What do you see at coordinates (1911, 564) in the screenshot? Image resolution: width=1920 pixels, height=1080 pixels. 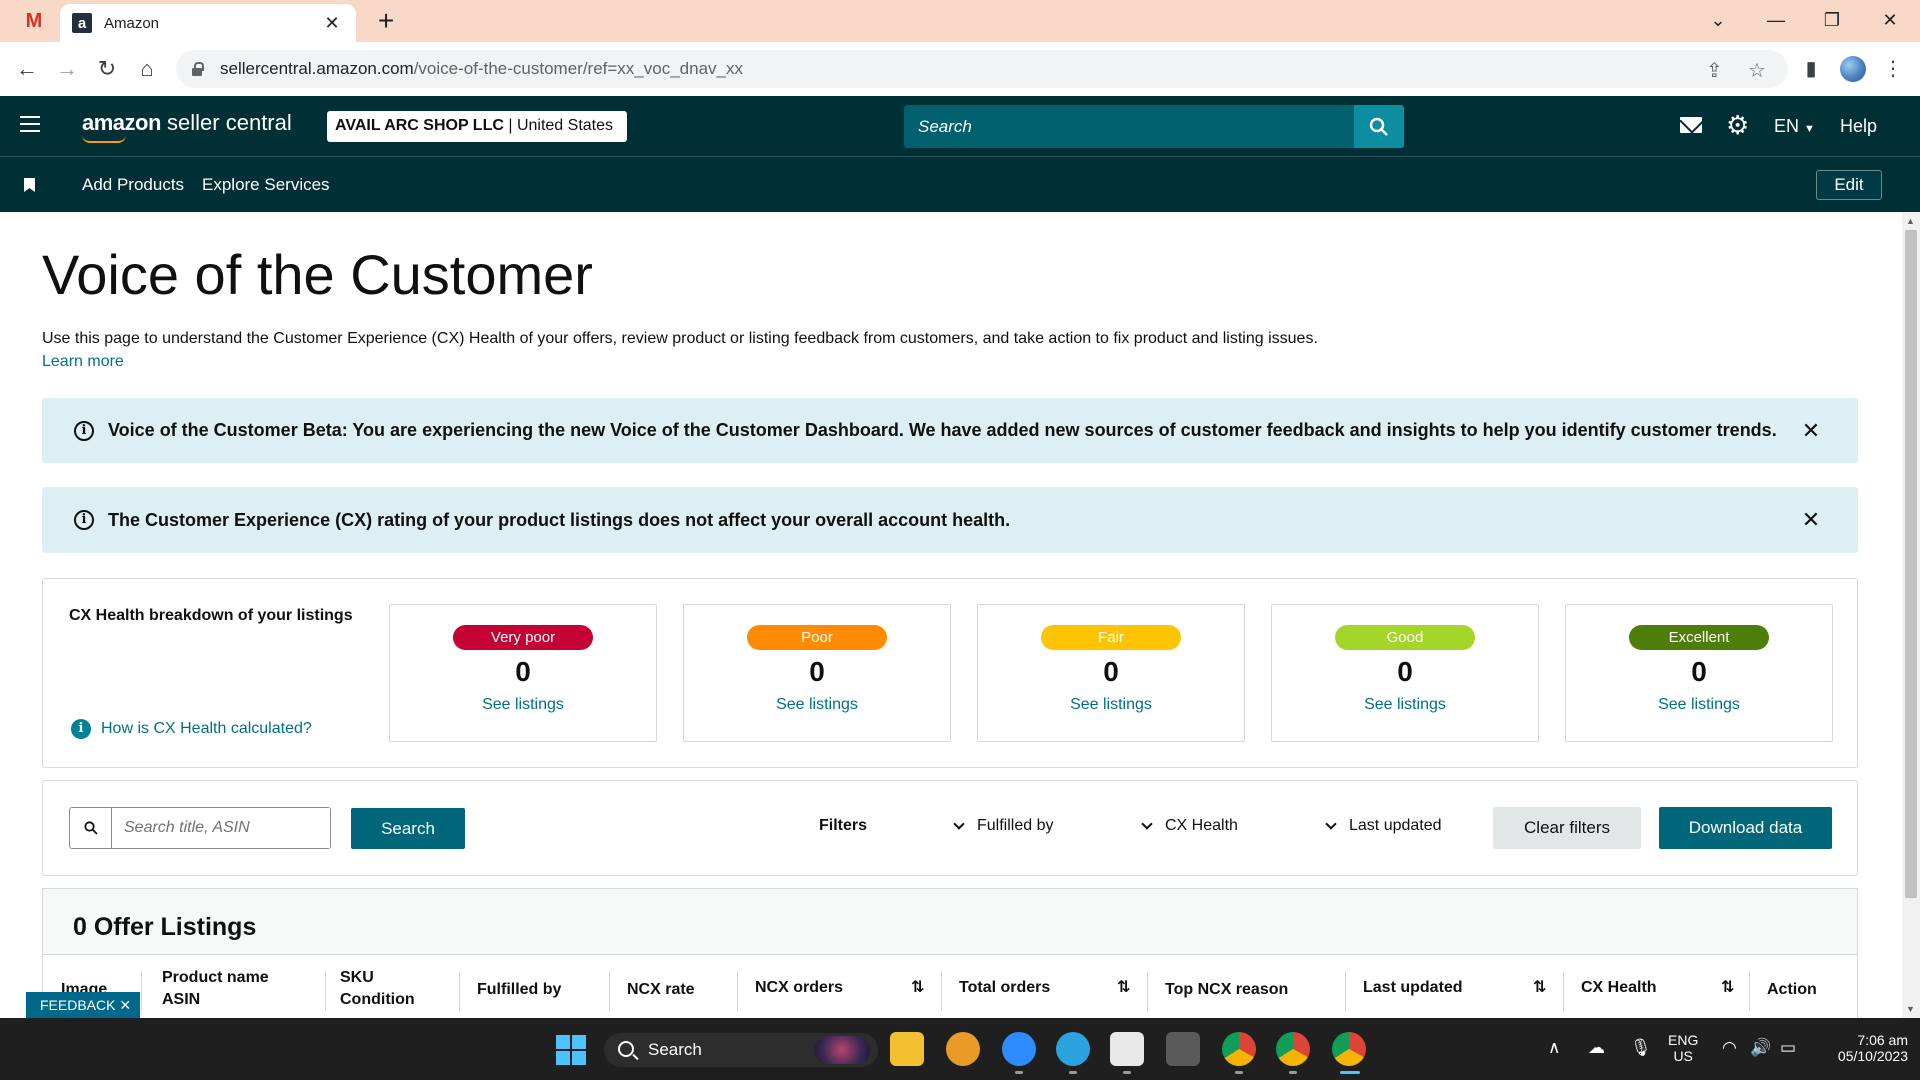 I see `scrollbar-thumb` at bounding box center [1911, 564].